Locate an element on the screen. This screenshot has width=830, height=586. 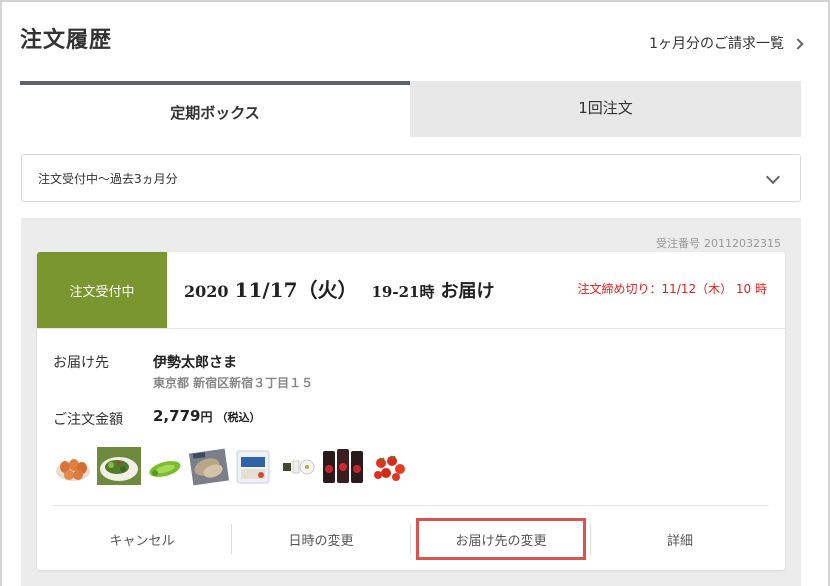
packaged-food-thumbnail is located at coordinates (253, 467).